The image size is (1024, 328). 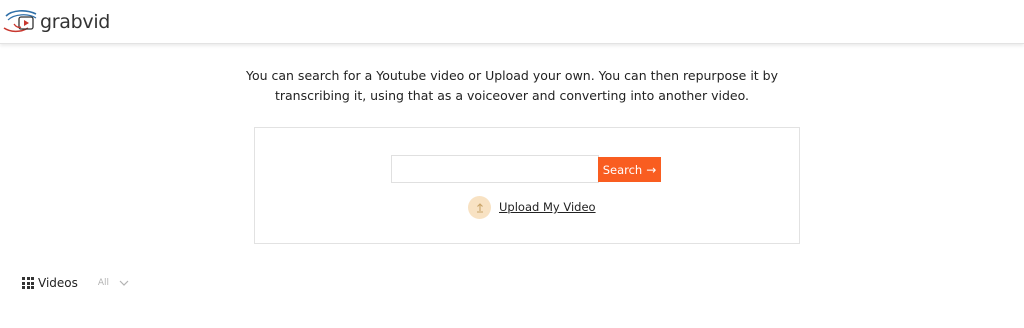 I want to click on upload-my-video-button: Upload My Video, so click(x=532, y=207).